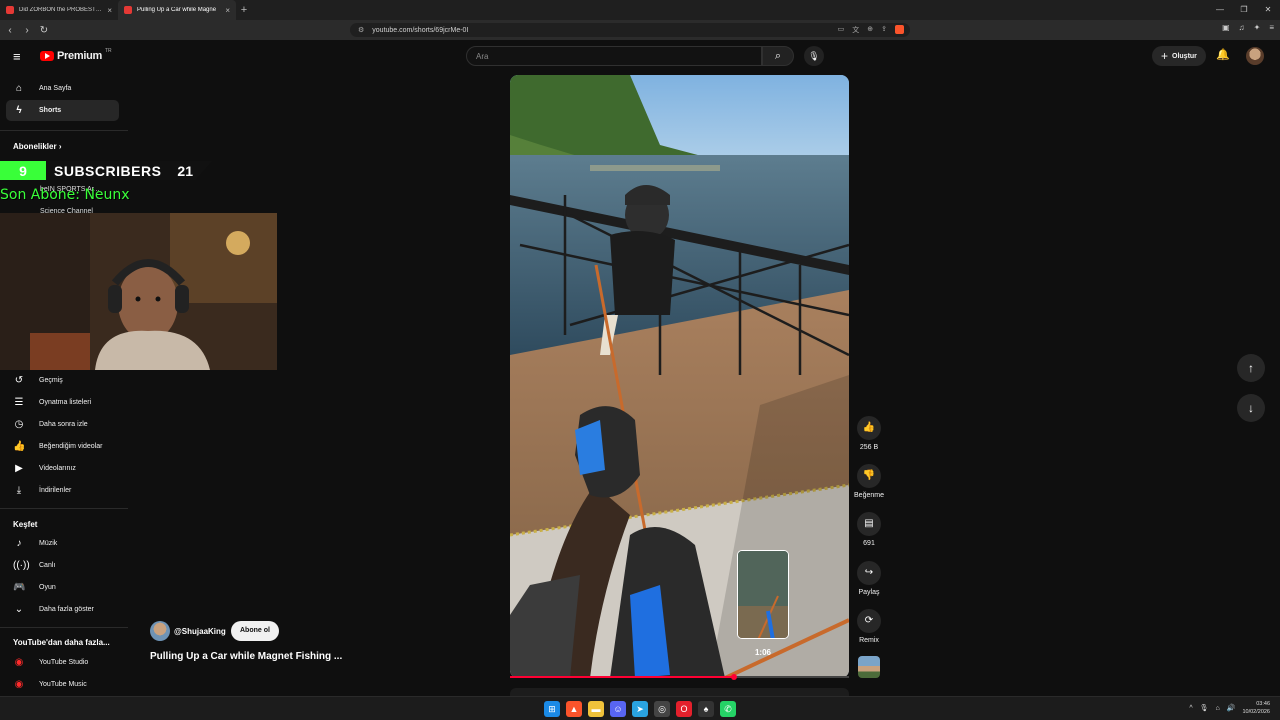 This screenshot has width=1280, height=720. I want to click on search-input: Ara, so click(614, 56).